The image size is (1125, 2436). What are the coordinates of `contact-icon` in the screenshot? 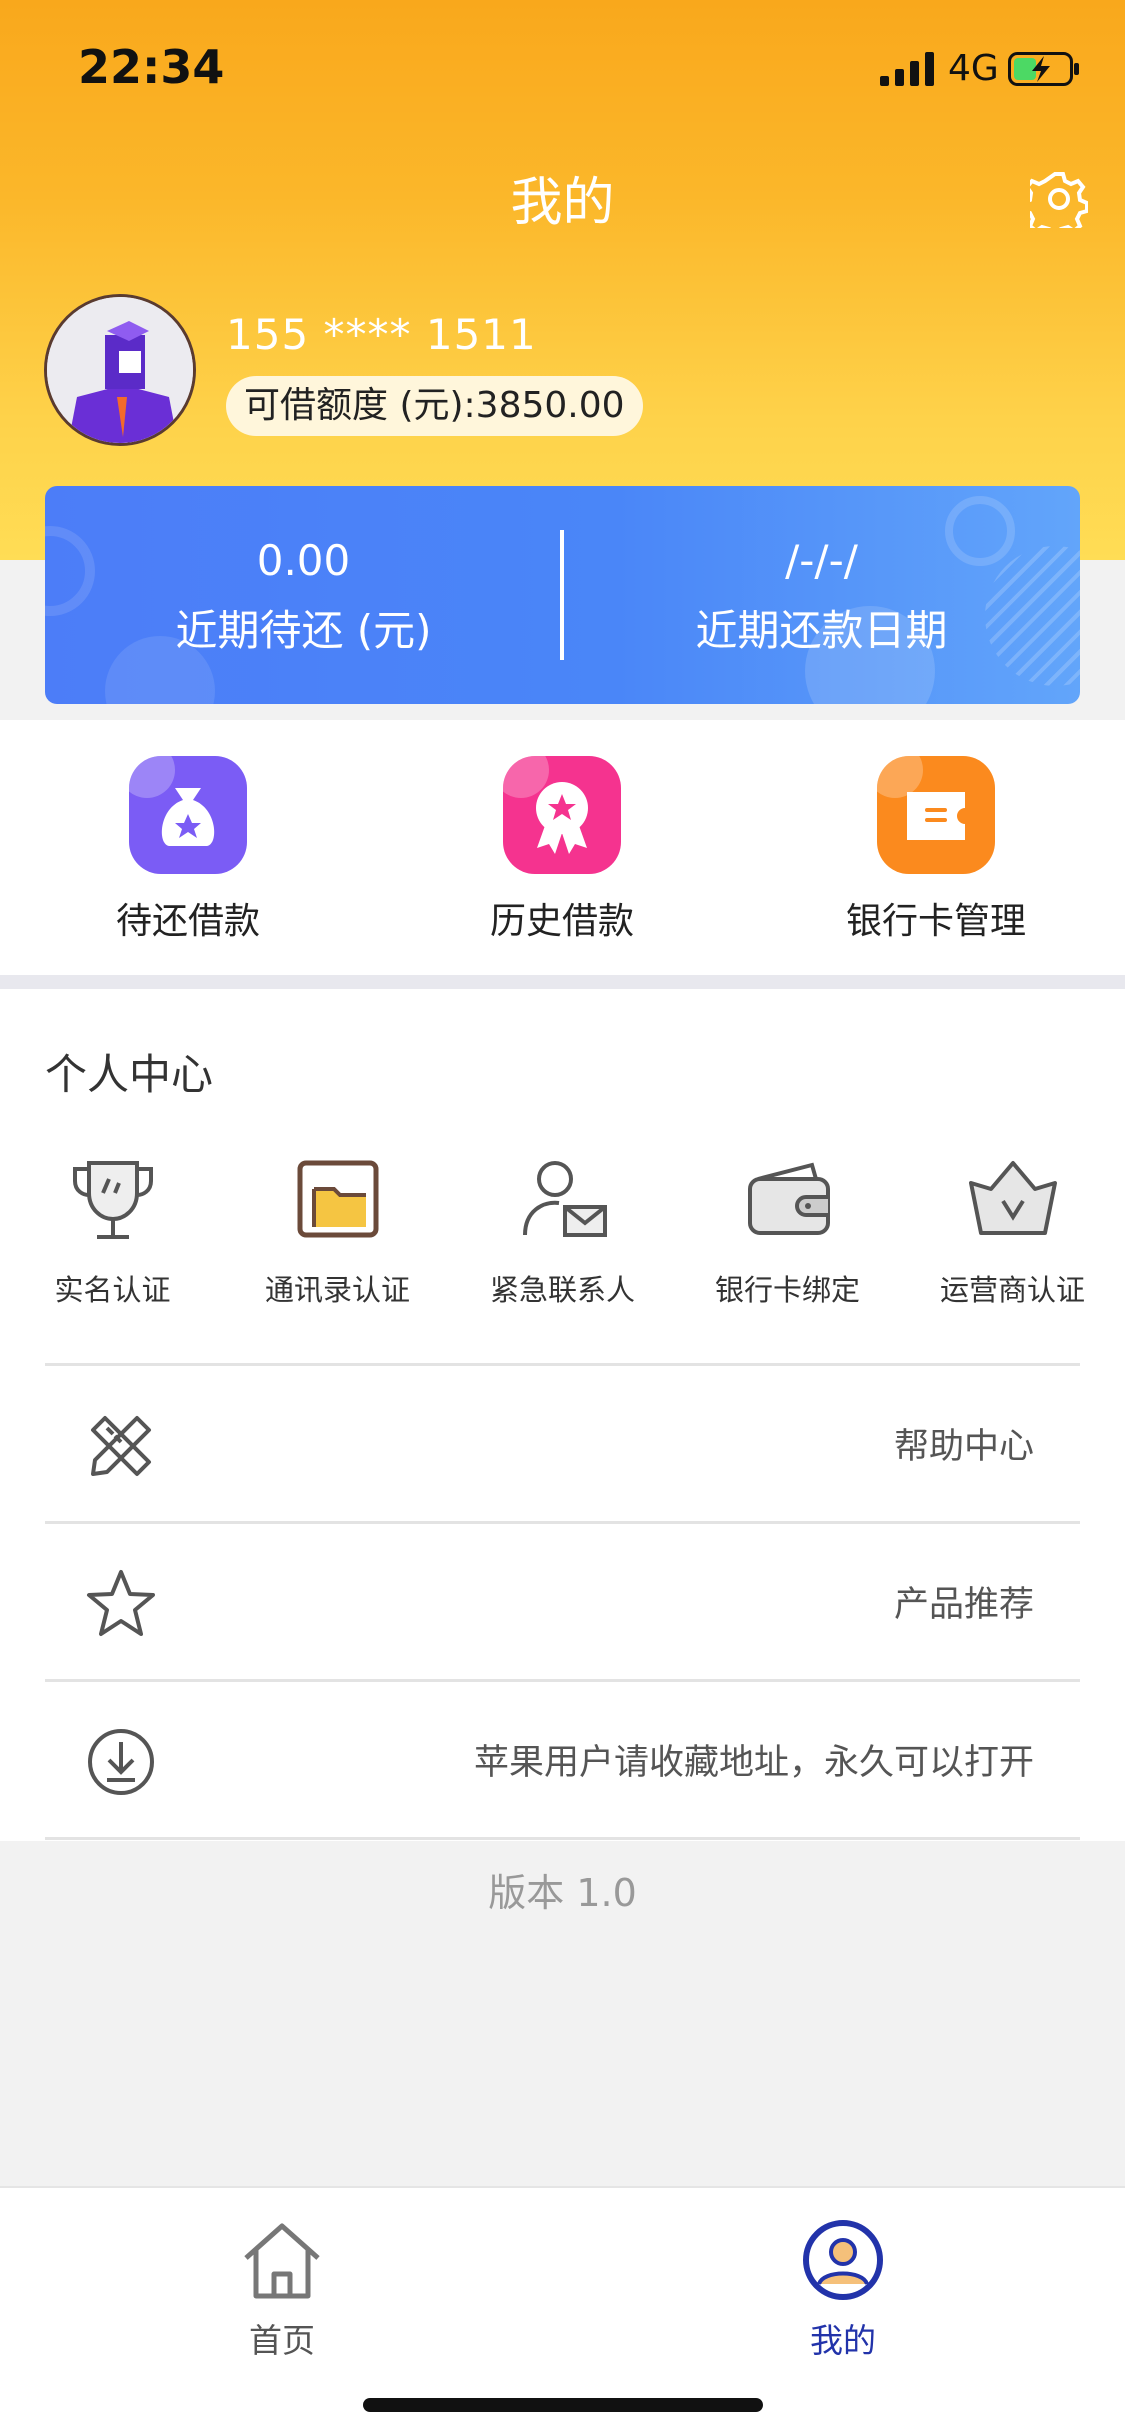 It's located at (564, 1199).